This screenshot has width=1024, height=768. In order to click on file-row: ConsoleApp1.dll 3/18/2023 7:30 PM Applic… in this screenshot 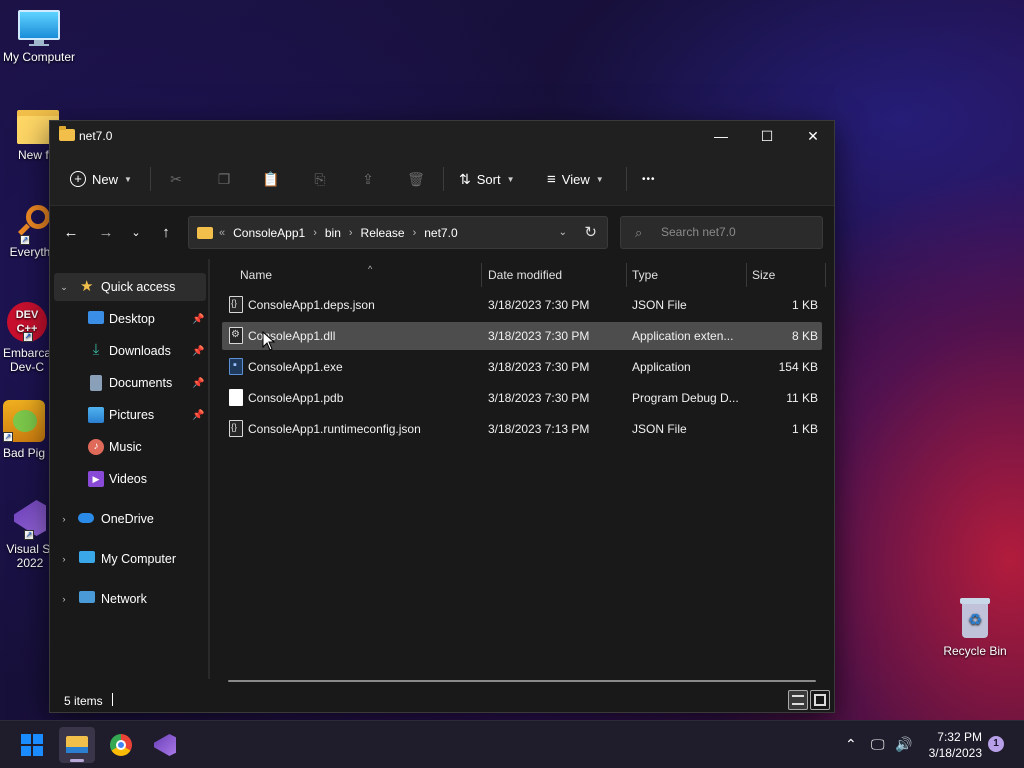, I will do `click(522, 336)`.